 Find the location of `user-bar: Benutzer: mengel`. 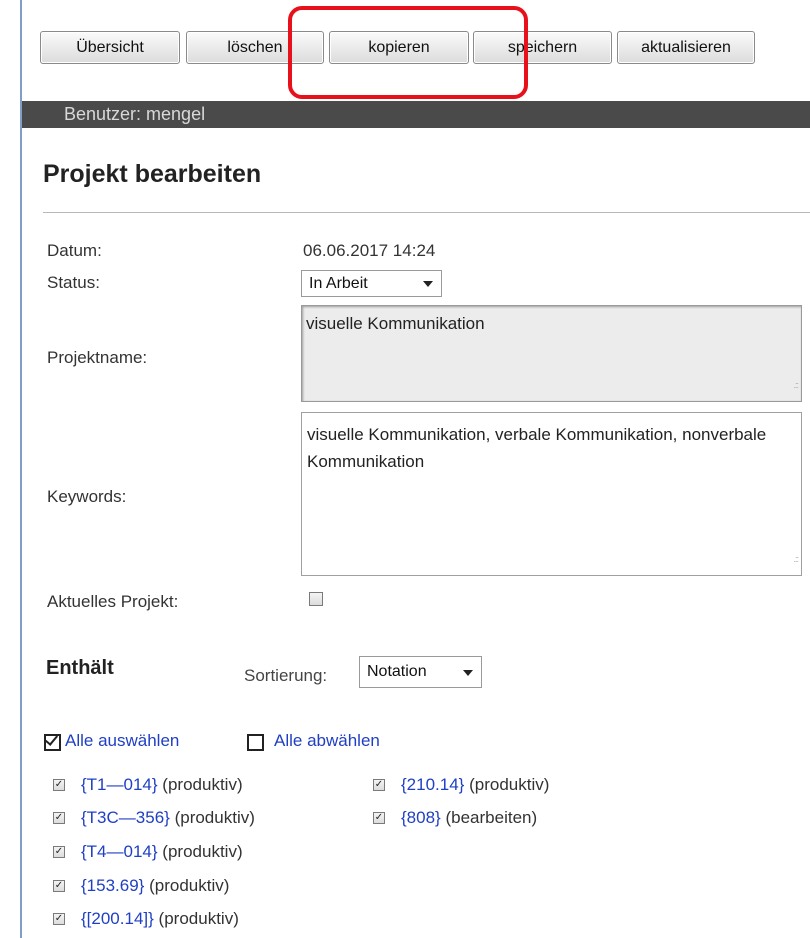

user-bar: Benutzer: mengel is located at coordinates (416, 114).